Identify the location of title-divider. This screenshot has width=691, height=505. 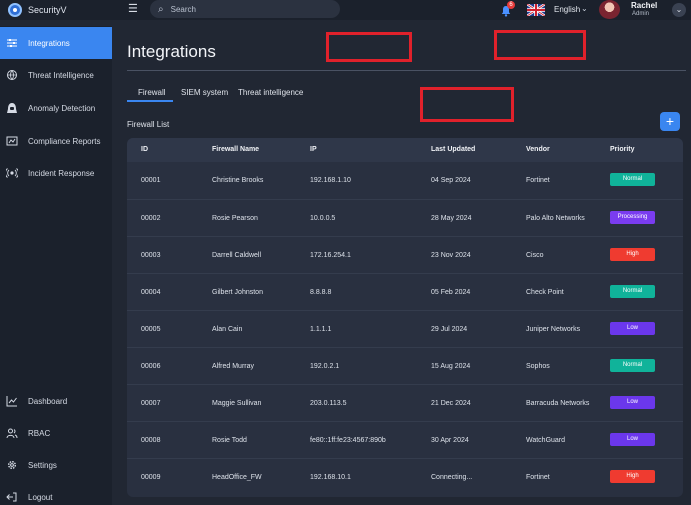
(406, 70).